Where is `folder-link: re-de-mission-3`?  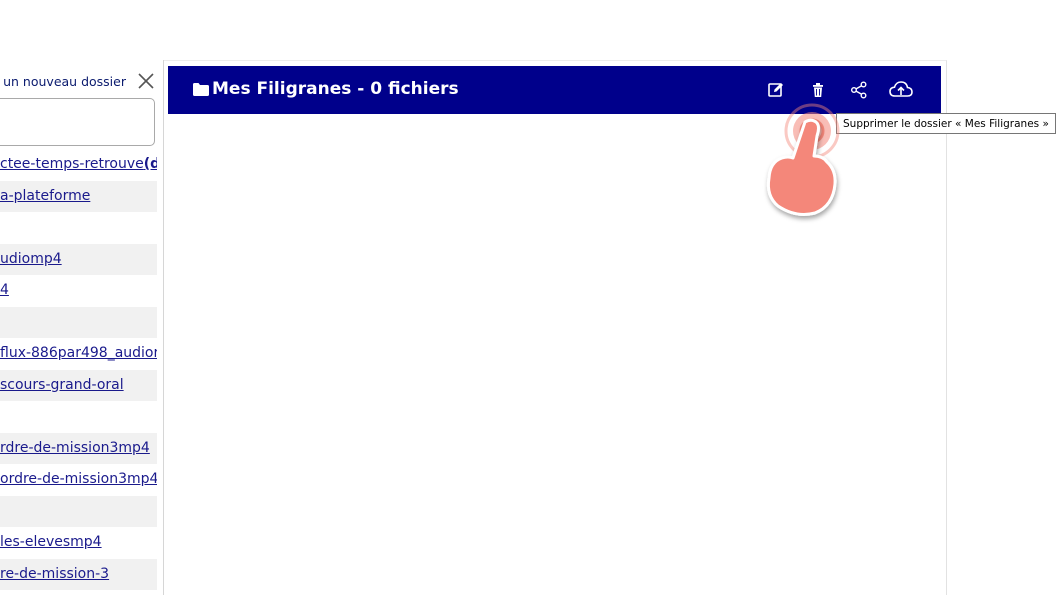
folder-link: re-de-mission-3 is located at coordinates (54, 574).